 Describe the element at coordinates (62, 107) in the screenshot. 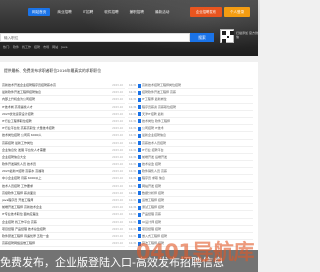

I see `list-item: IT技术岗 高待遇找人才 2023-10` at that location.